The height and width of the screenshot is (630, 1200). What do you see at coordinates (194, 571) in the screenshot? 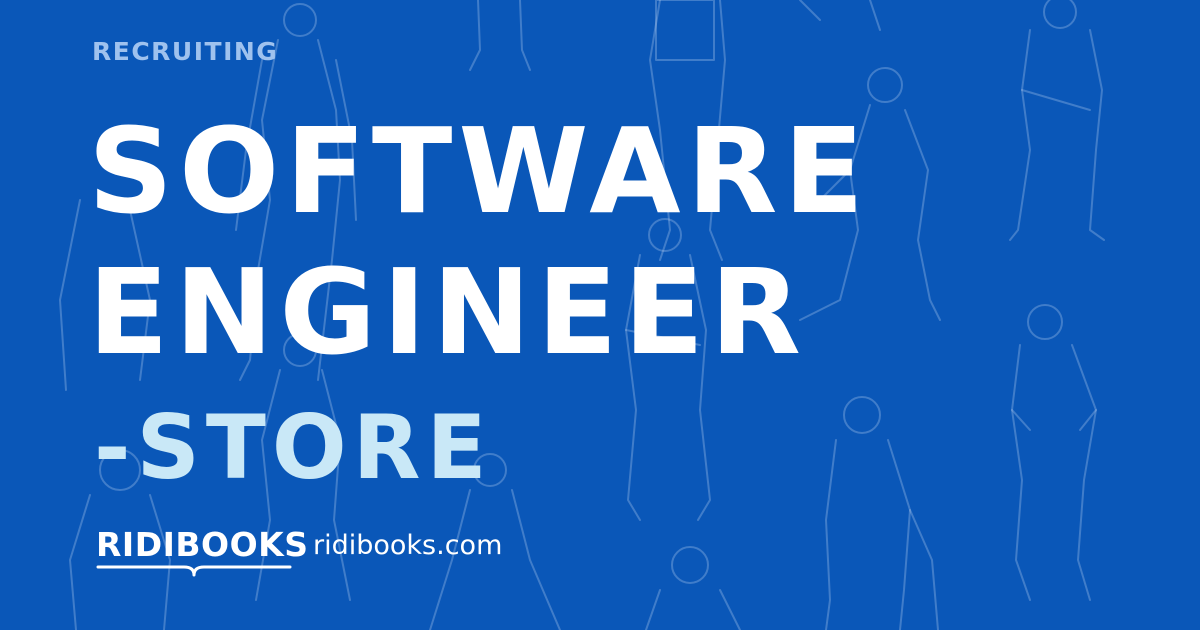
I see `open-book-underline-icon` at bounding box center [194, 571].